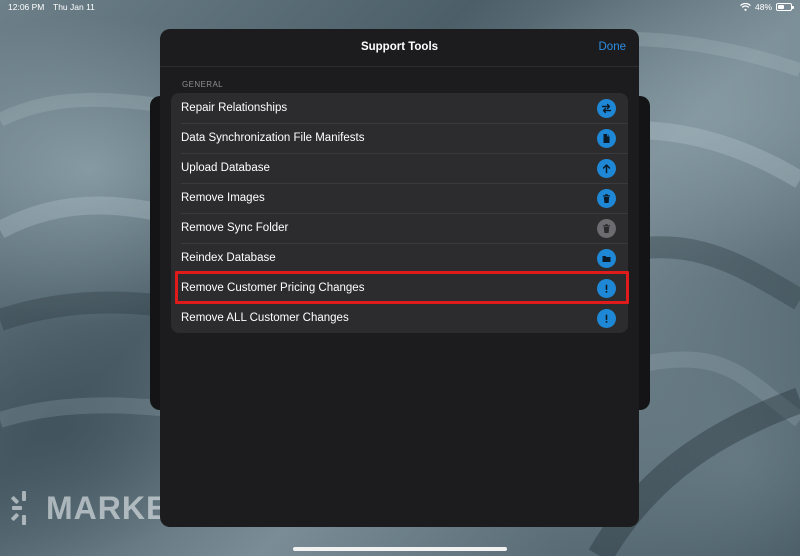 The image size is (800, 556). What do you see at coordinates (265, 318) in the screenshot?
I see `list-item-label: Remove ALL Customer Changes` at bounding box center [265, 318].